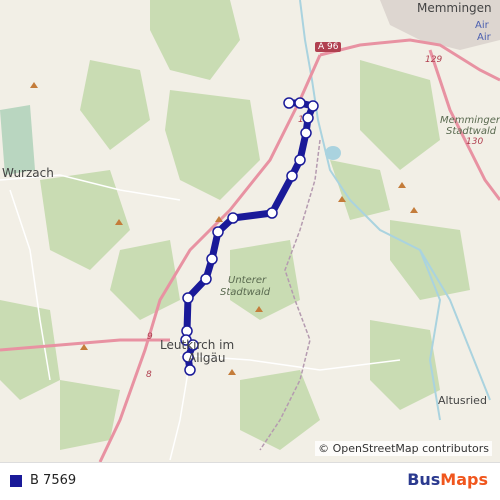 The width and height of the screenshot is (500, 500). I want to click on forest-label-memminger-1: Memminger, so click(470, 120).